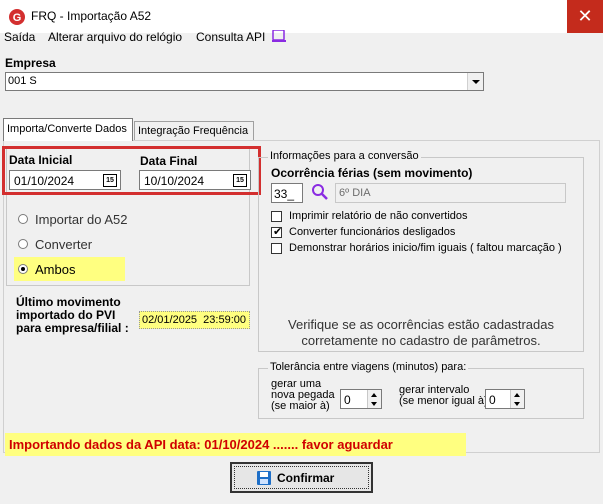 This screenshot has height=504, width=603. What do you see at coordinates (230, 37) in the screenshot?
I see `menu-api-query: Consulta API` at bounding box center [230, 37].